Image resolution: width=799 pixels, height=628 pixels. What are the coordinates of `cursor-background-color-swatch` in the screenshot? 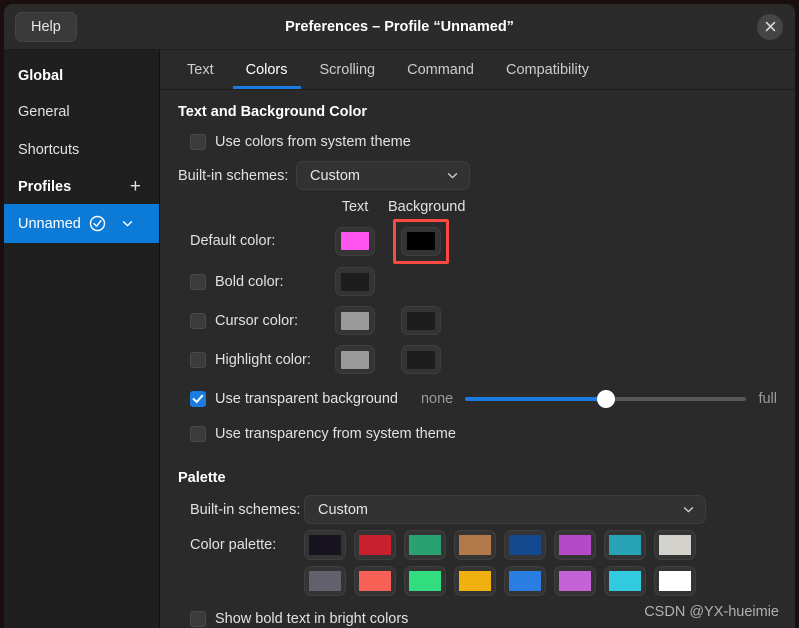 It's located at (421, 320).